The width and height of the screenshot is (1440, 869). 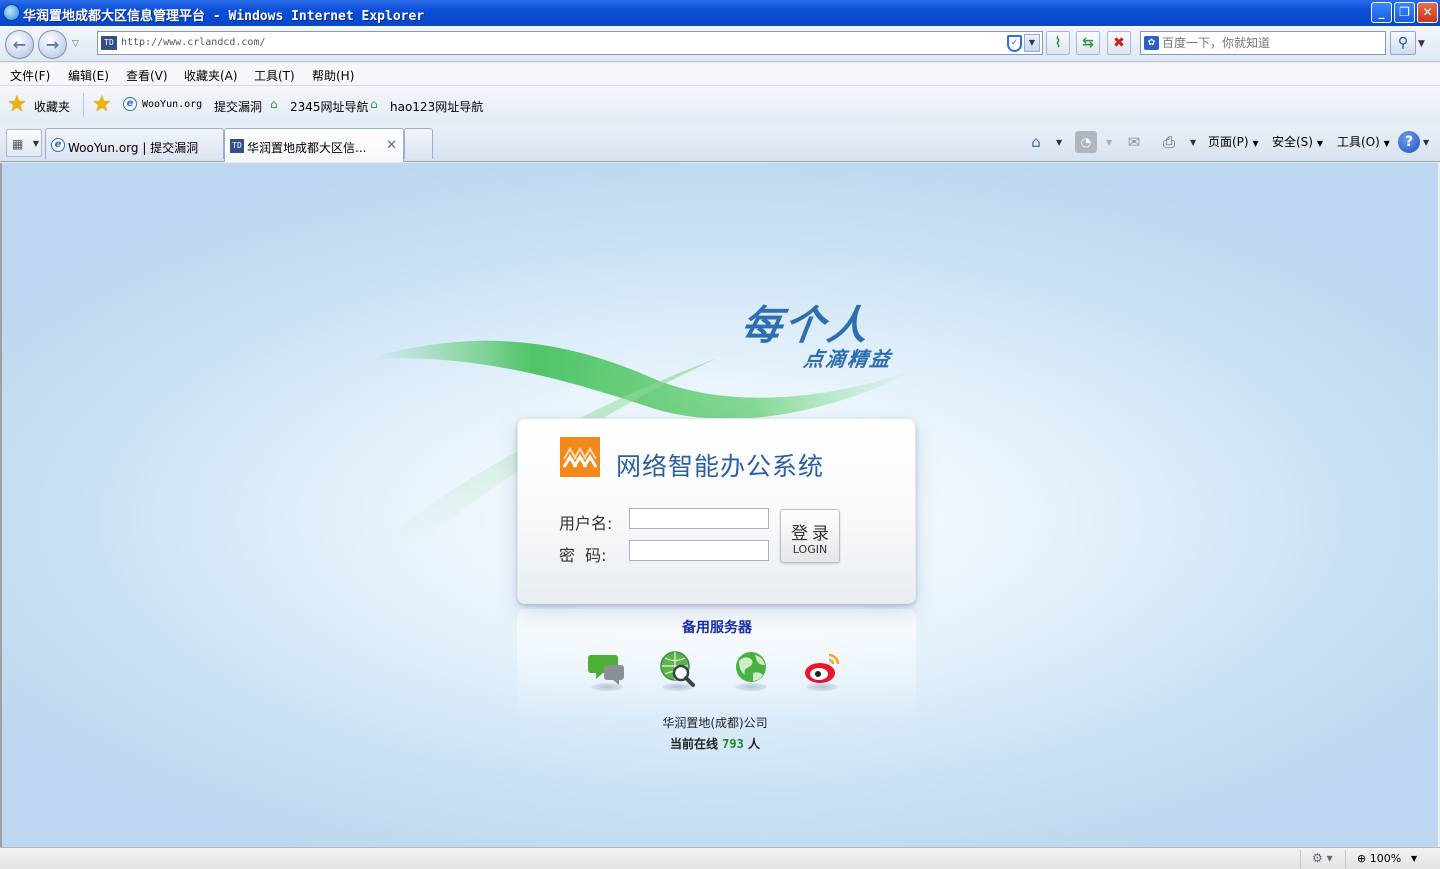 What do you see at coordinates (1228, 142) in the screenshot?
I see `page-menu-label: 页面(P)` at bounding box center [1228, 142].